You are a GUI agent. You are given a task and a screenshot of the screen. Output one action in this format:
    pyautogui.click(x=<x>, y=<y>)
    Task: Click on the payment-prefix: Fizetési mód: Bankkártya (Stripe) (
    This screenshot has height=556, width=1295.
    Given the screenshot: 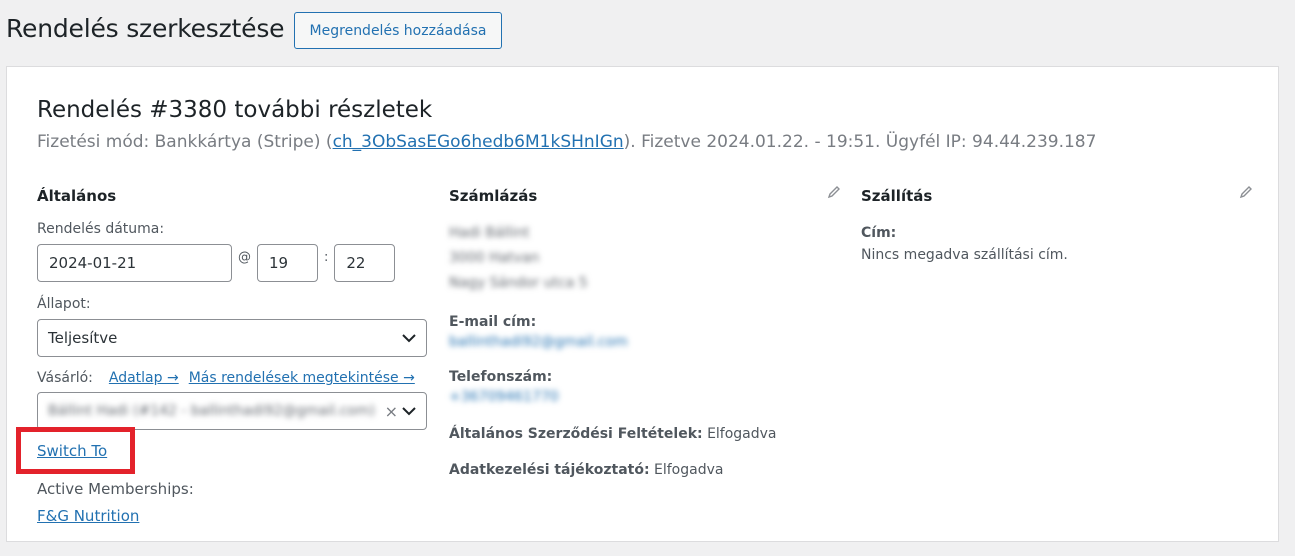 What is the action you would take?
    pyautogui.click(x=185, y=142)
    